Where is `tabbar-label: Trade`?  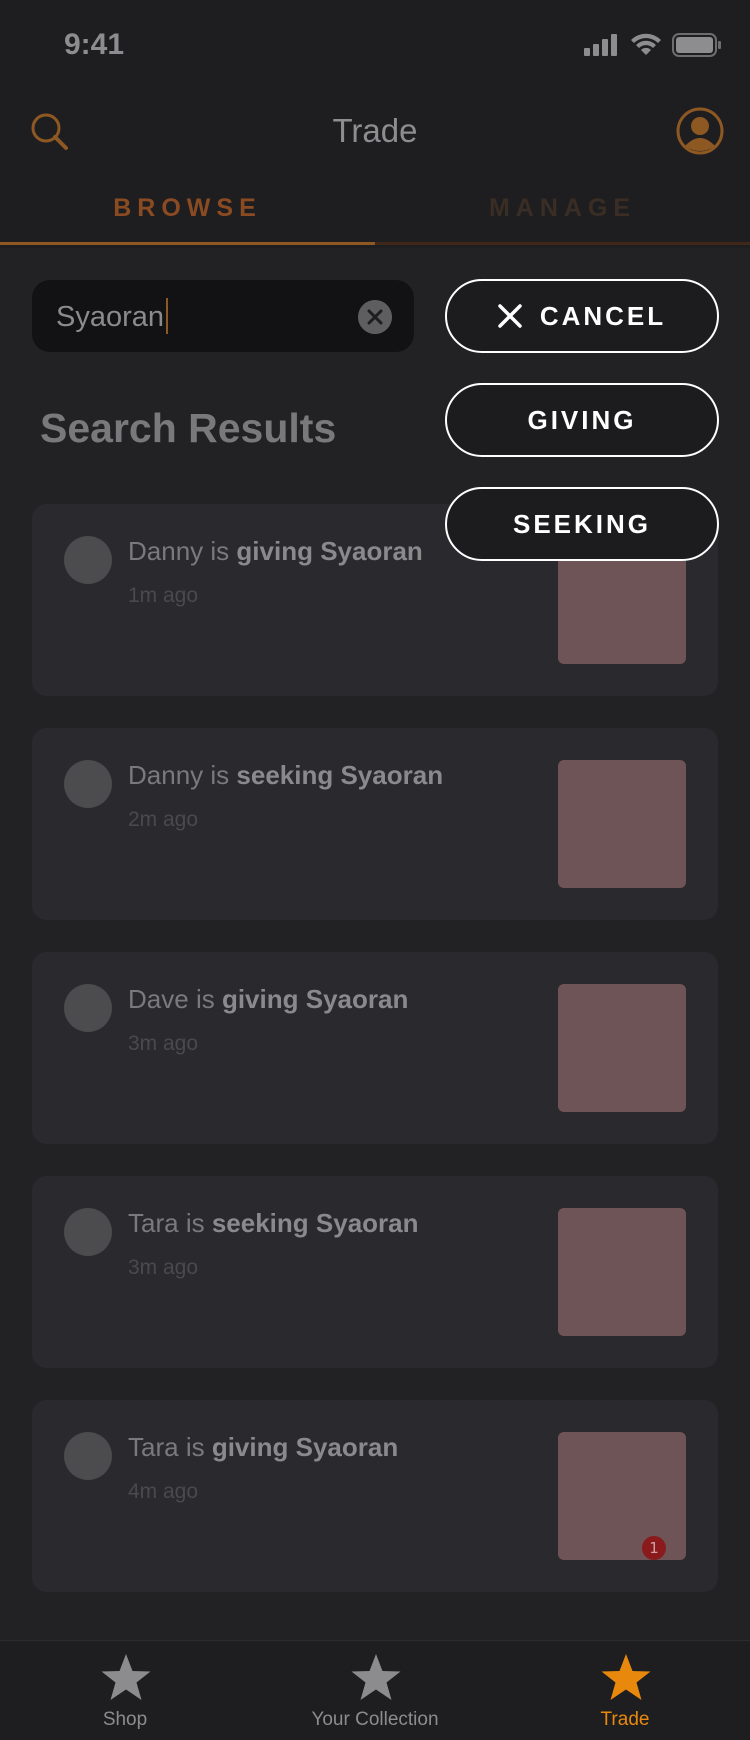
tabbar-label: Trade is located at coordinates (625, 1719).